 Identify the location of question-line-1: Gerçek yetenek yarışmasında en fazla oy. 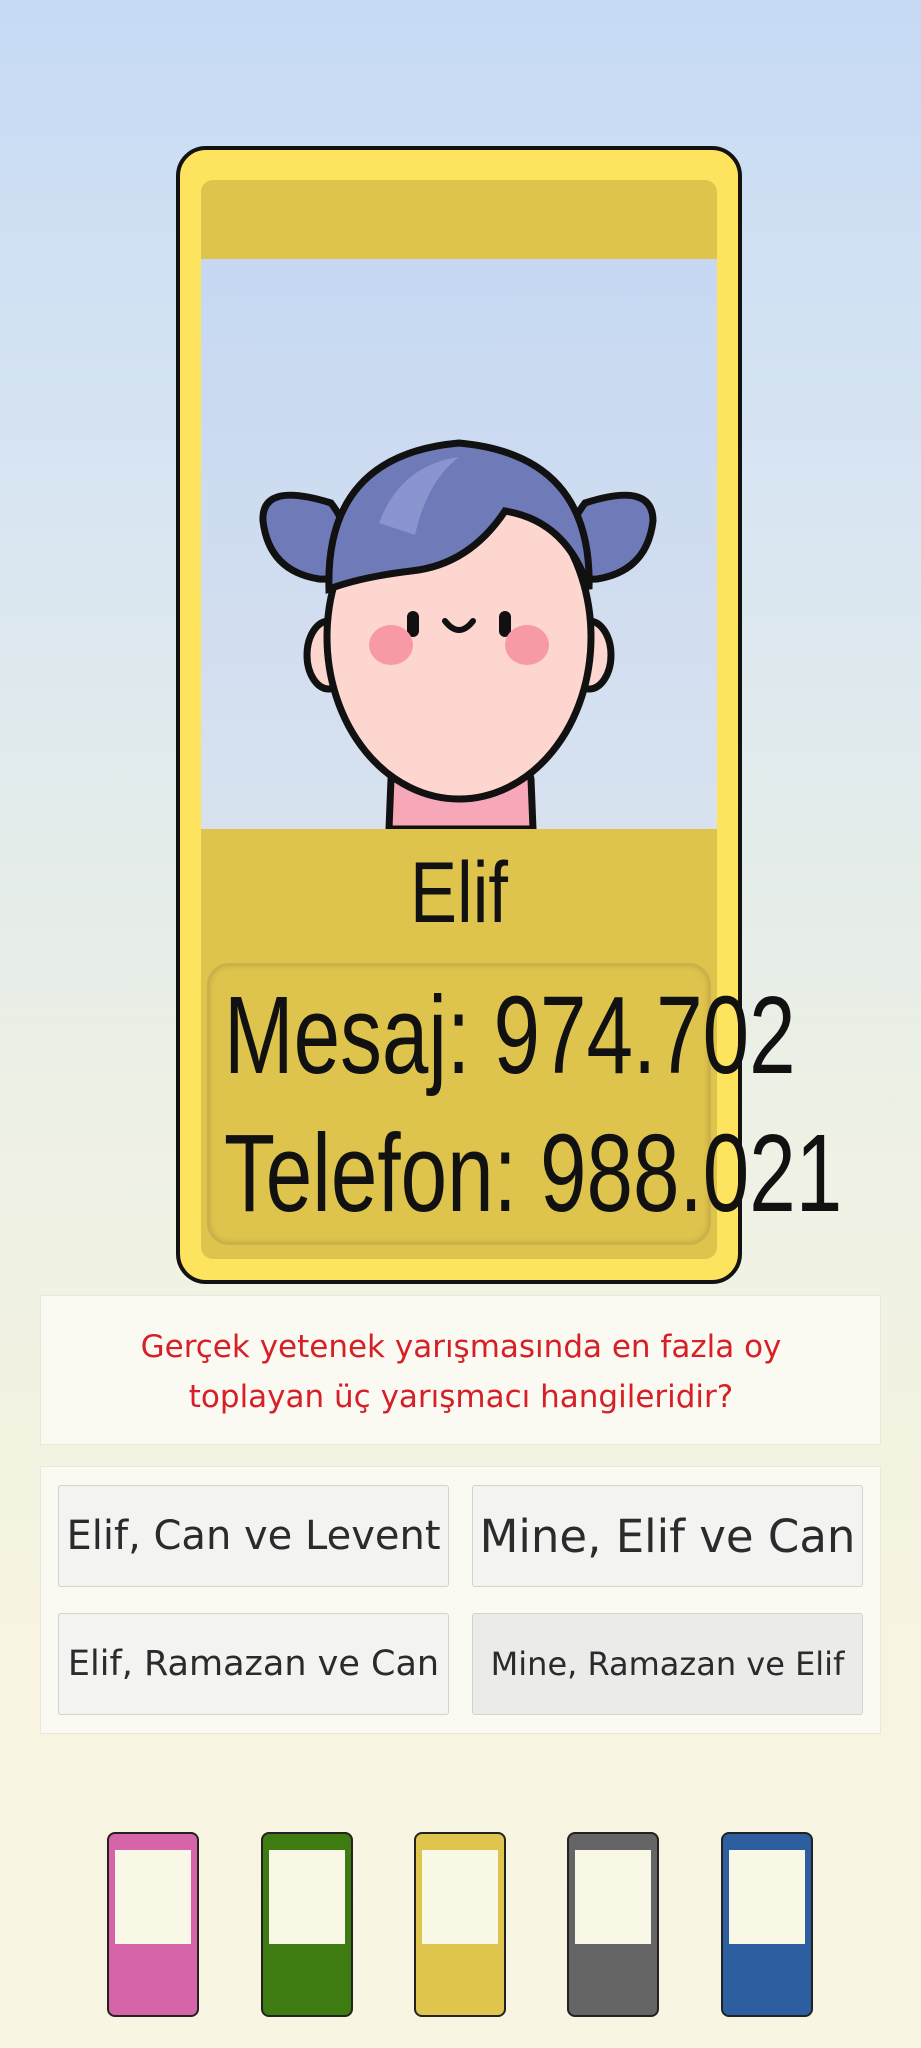
(461, 1347).